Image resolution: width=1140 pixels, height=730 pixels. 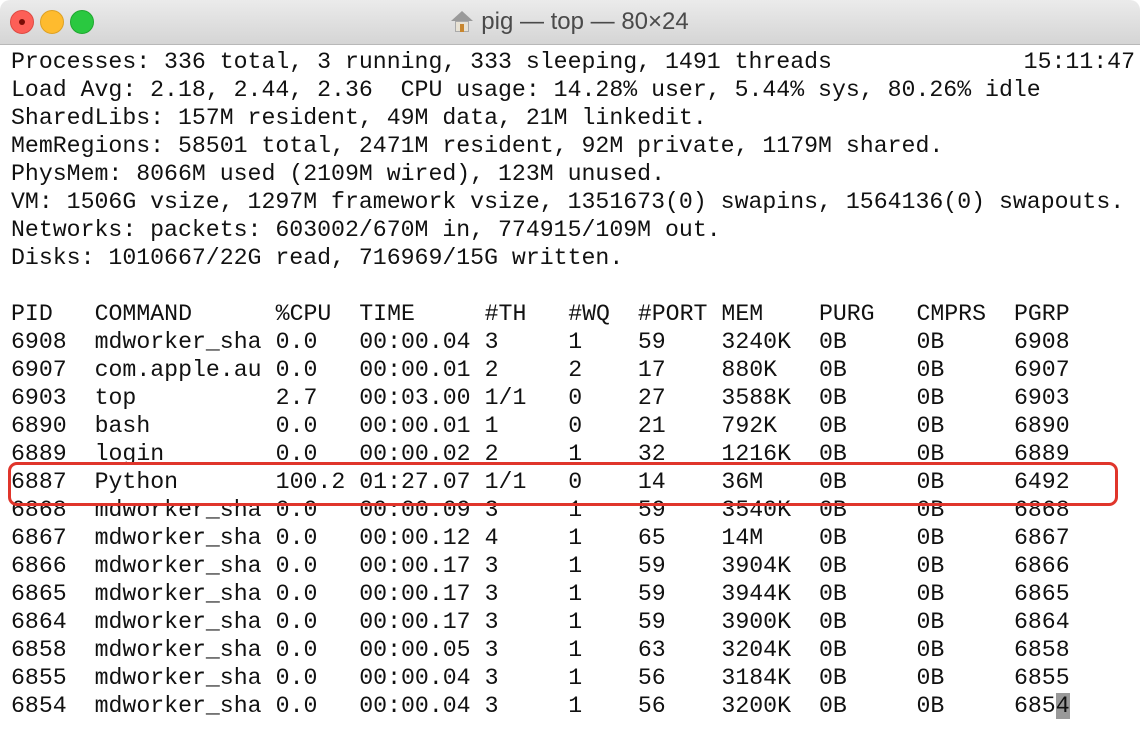 What do you see at coordinates (129, 454) in the screenshot?
I see `cell: login` at bounding box center [129, 454].